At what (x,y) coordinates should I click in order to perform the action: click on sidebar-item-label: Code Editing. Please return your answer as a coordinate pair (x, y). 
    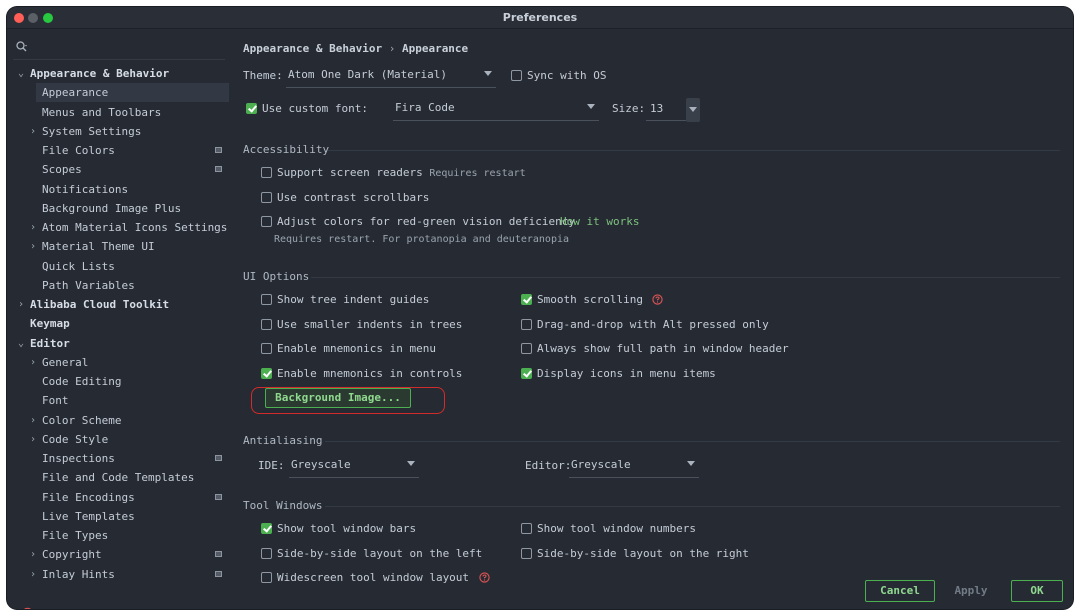
    Looking at the image, I should click on (82, 381).